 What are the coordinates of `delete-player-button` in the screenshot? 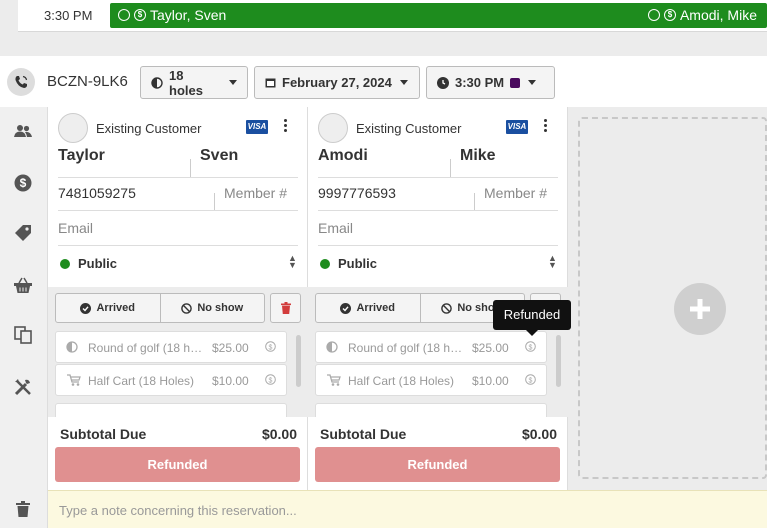 It's located at (285, 308).